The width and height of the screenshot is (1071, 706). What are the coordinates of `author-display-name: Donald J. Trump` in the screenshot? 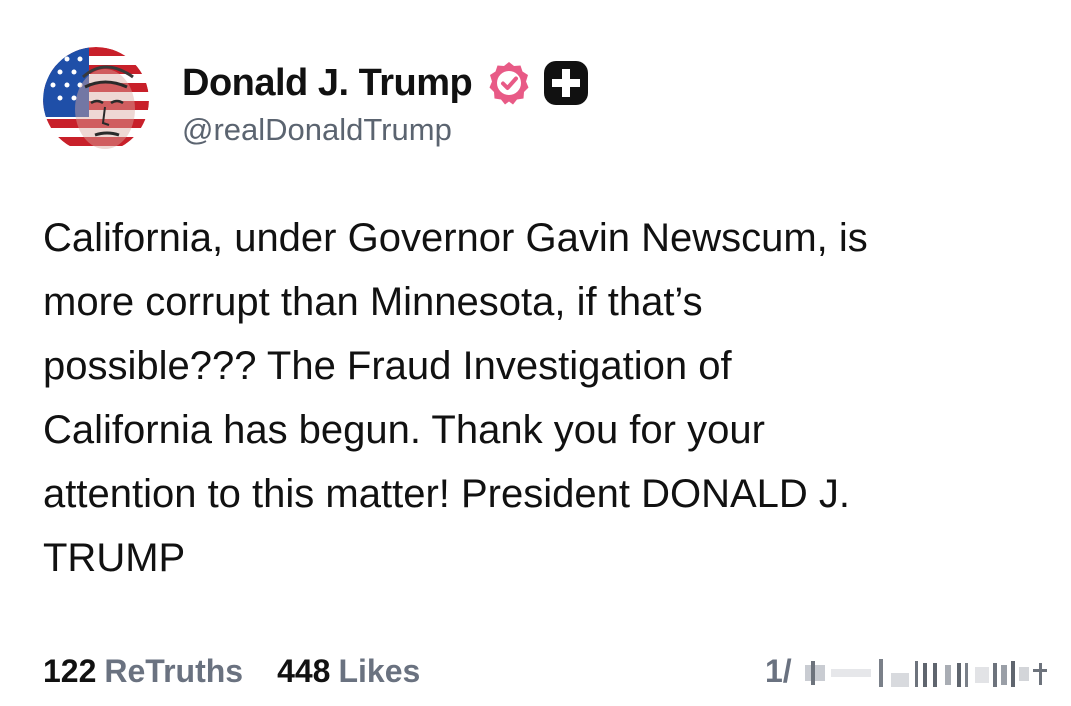 It's located at (327, 83).